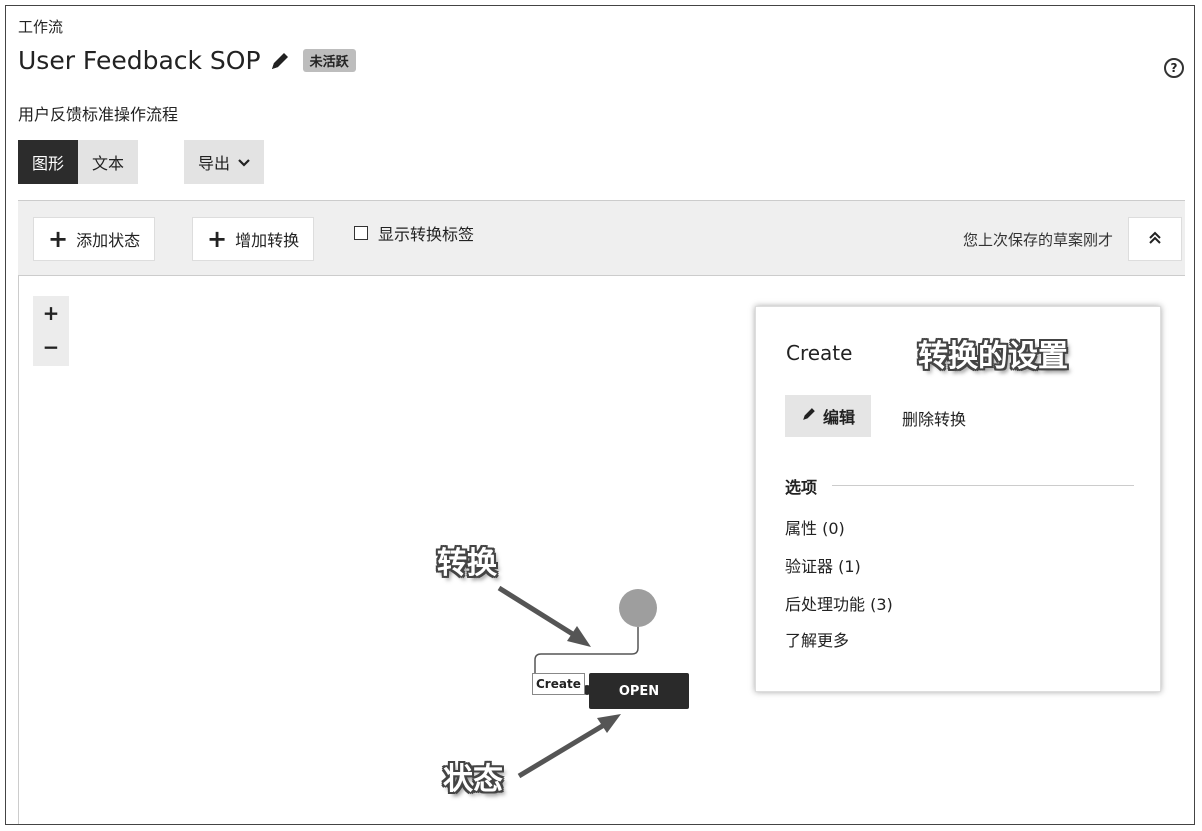  Describe the element at coordinates (638, 608) in the screenshot. I see `start-node` at that location.